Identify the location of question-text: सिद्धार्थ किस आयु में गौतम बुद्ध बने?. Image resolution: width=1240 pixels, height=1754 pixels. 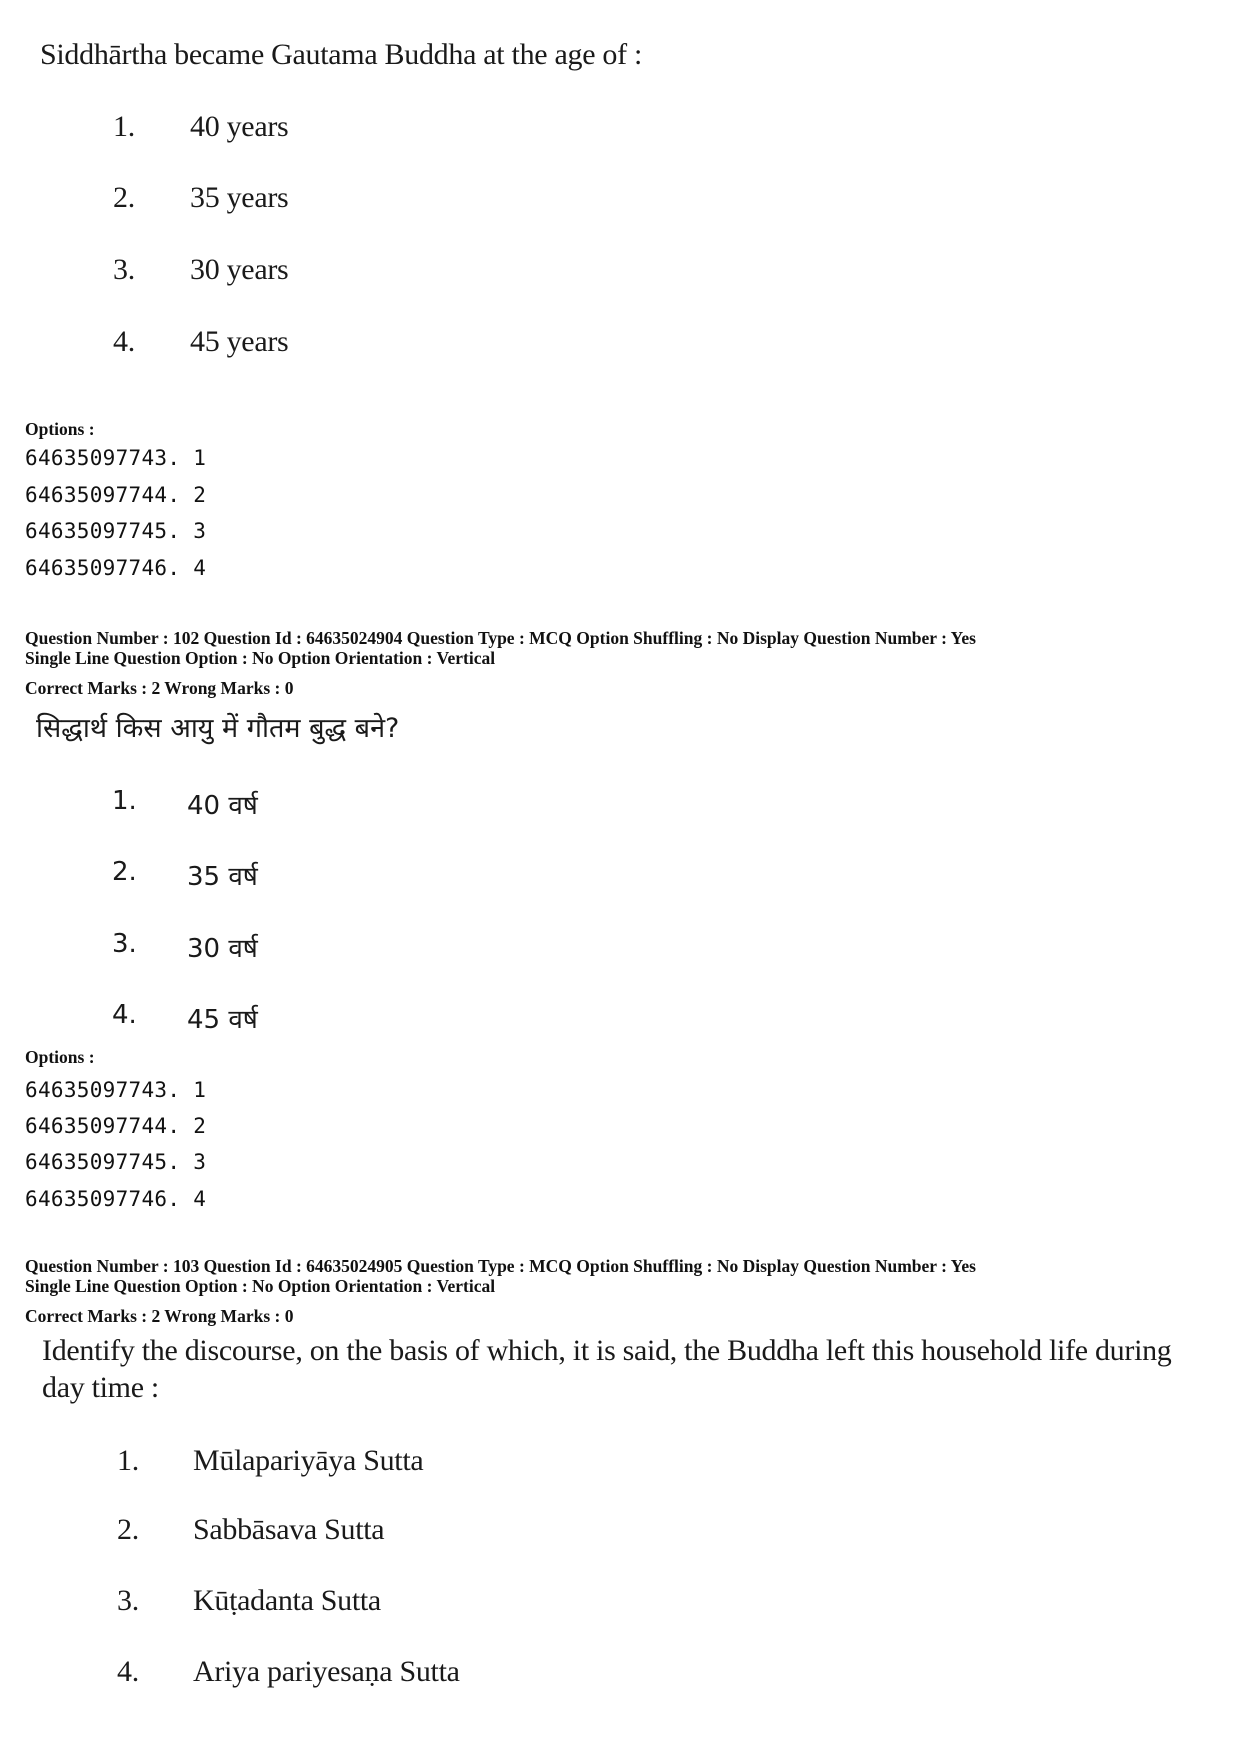
(218, 728).